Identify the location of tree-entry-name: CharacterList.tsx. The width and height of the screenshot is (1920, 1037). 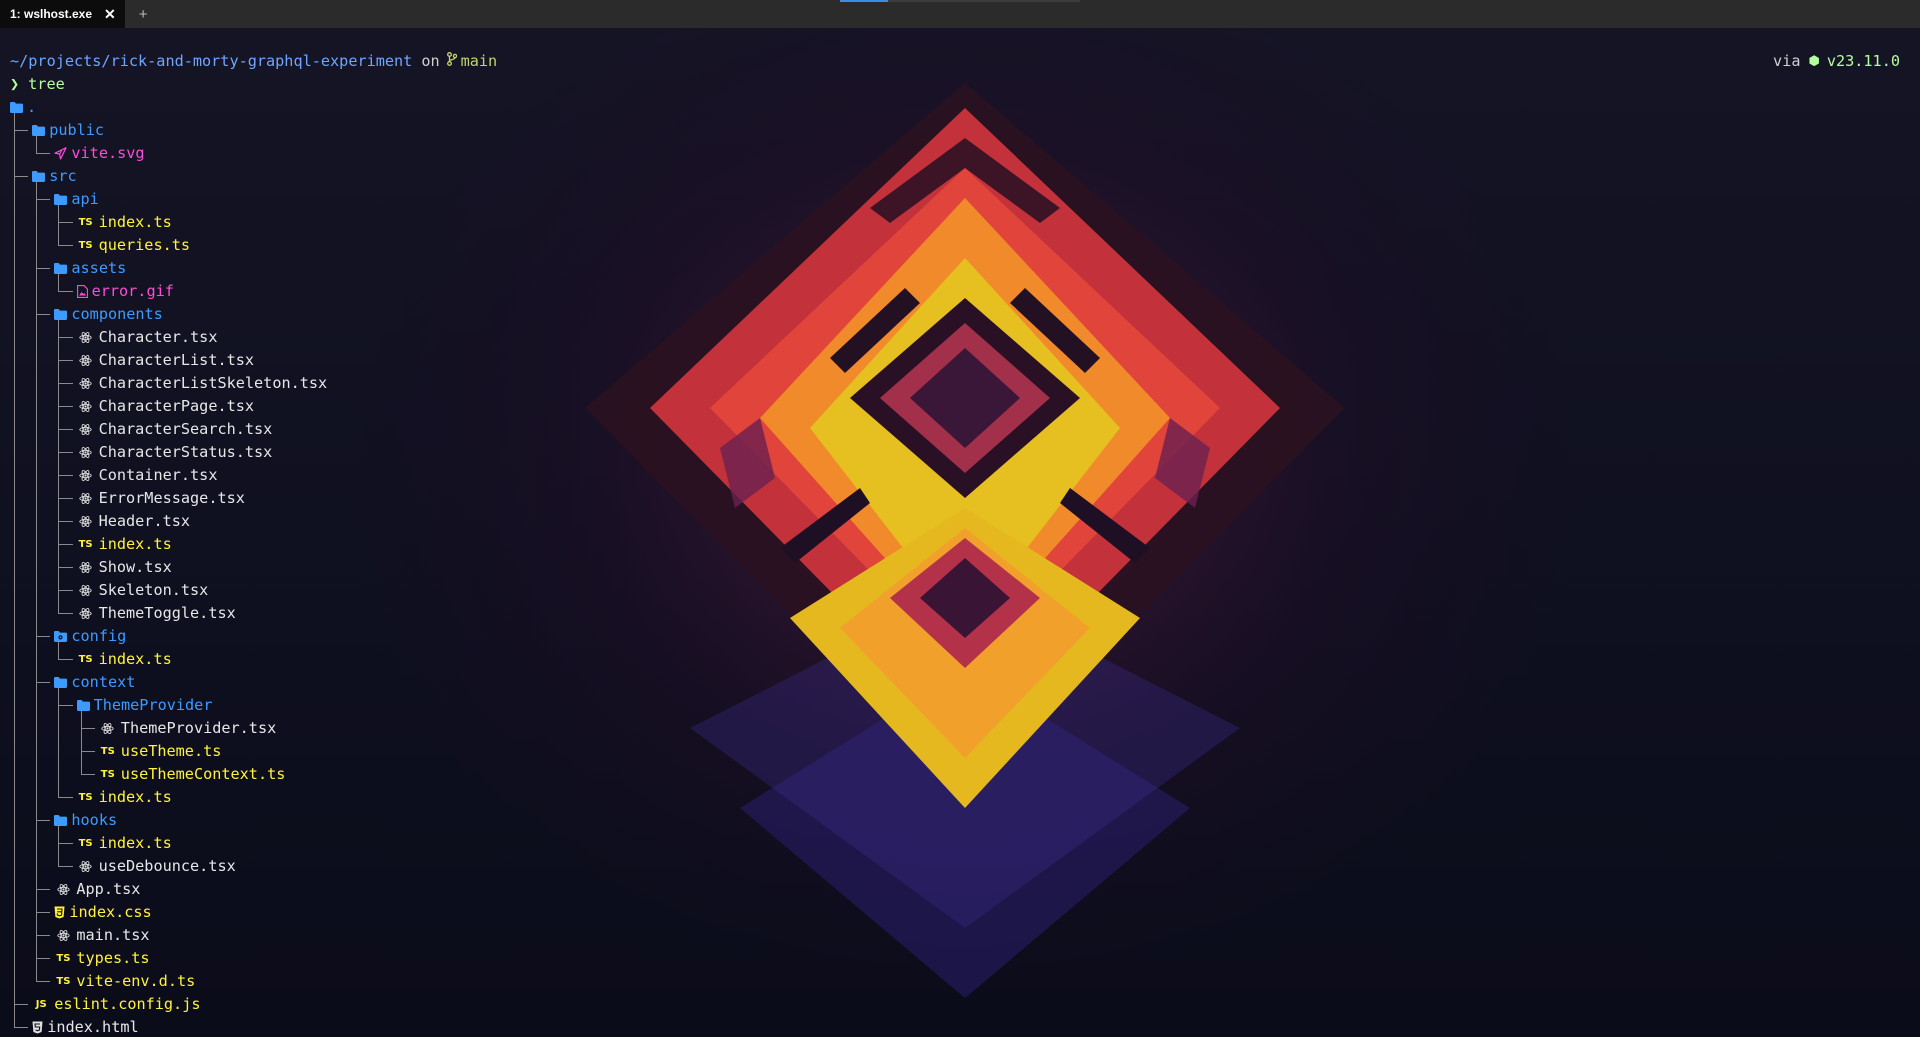
(176, 360).